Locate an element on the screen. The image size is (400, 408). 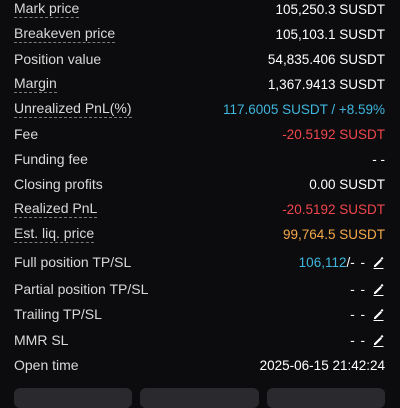
row-position-value: Position value 54,835.406 SUSDT is located at coordinates (199, 59).